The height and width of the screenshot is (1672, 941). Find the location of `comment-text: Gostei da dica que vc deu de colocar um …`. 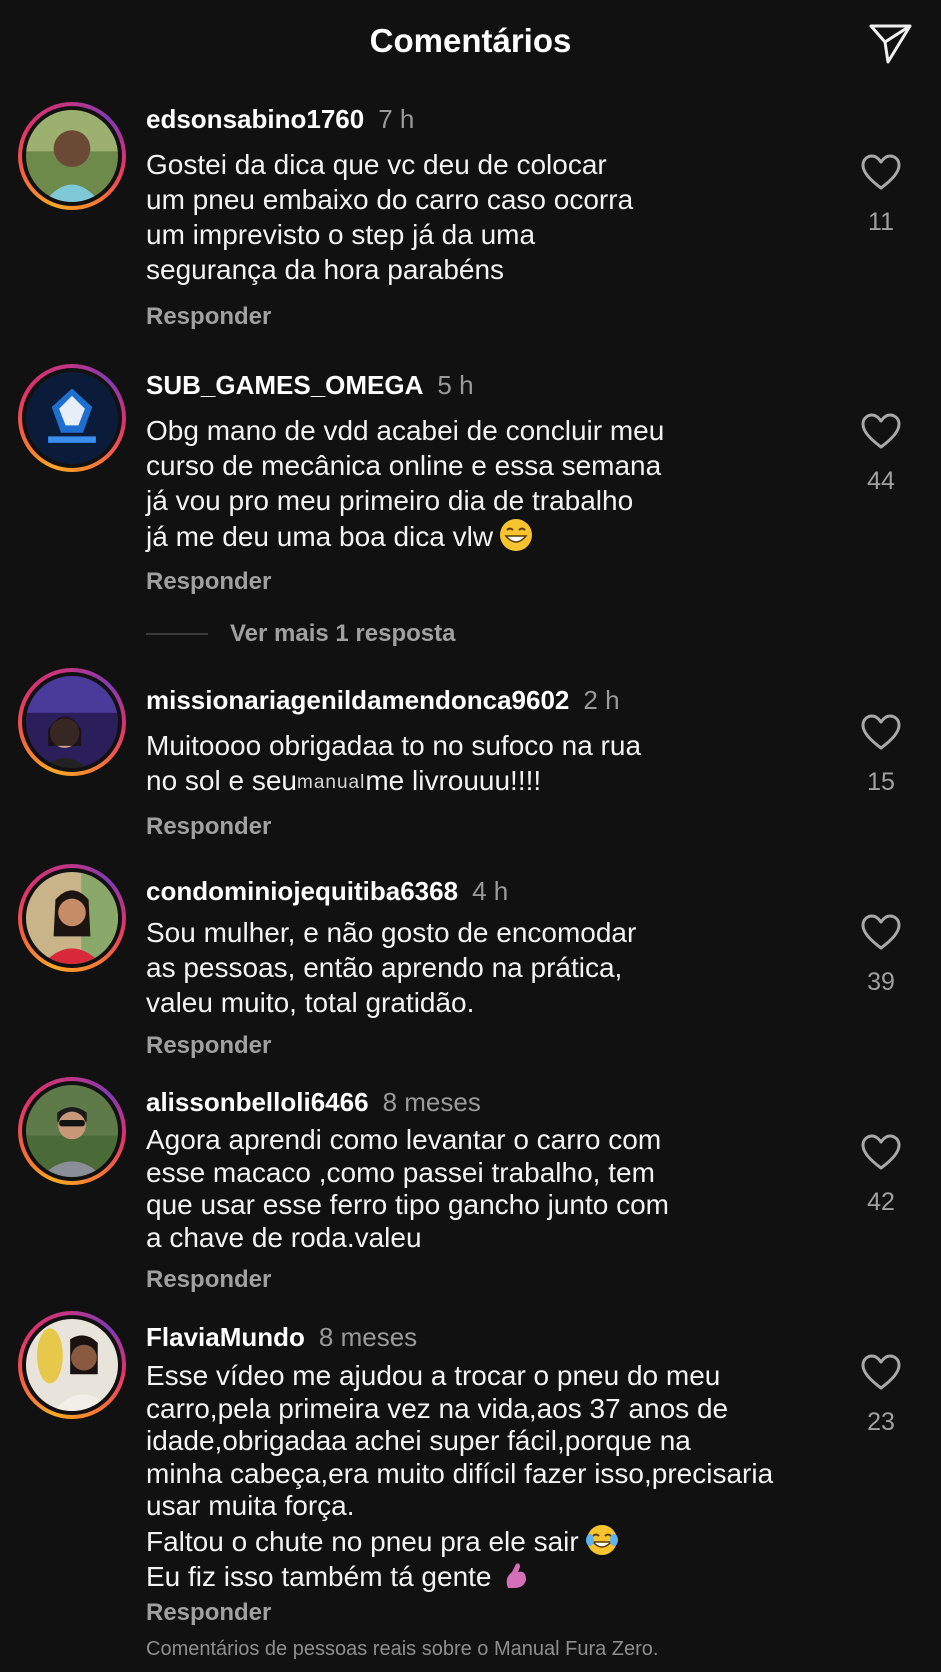

comment-text: Gostei da dica que vc deu de colocar um … is located at coordinates (390, 217).